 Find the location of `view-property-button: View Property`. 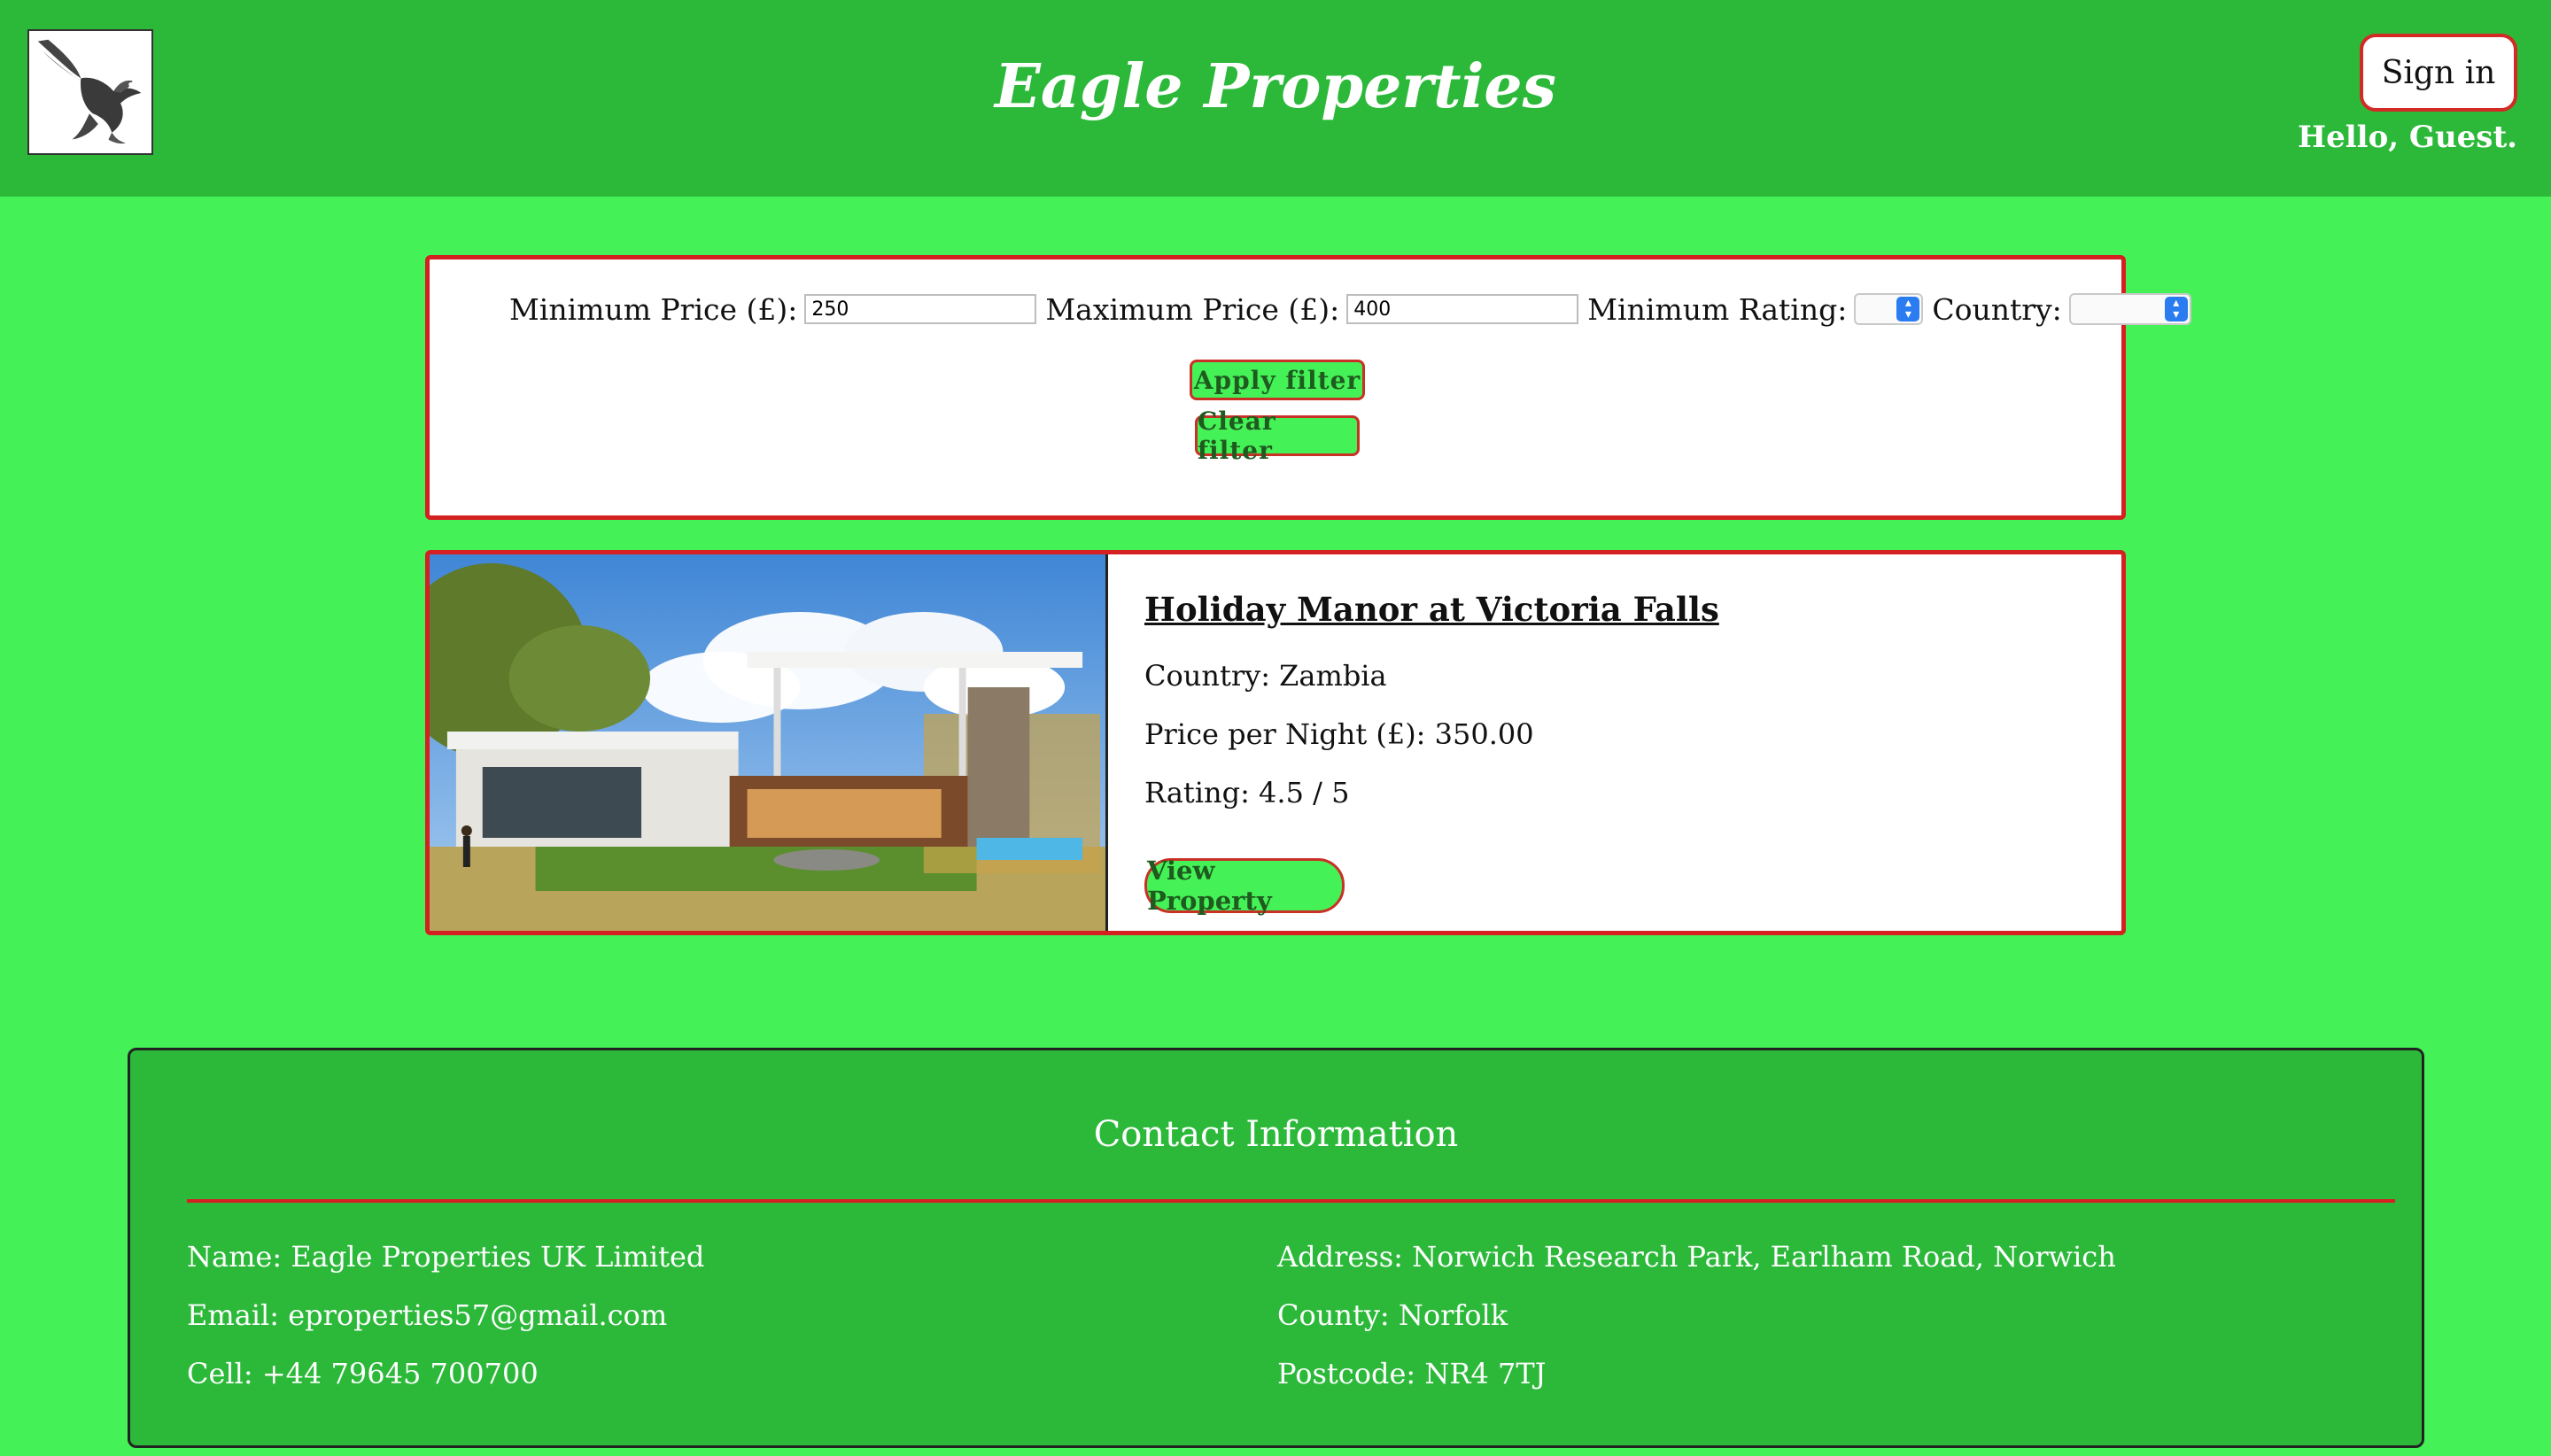

view-property-button: View Property is located at coordinates (1244, 886).